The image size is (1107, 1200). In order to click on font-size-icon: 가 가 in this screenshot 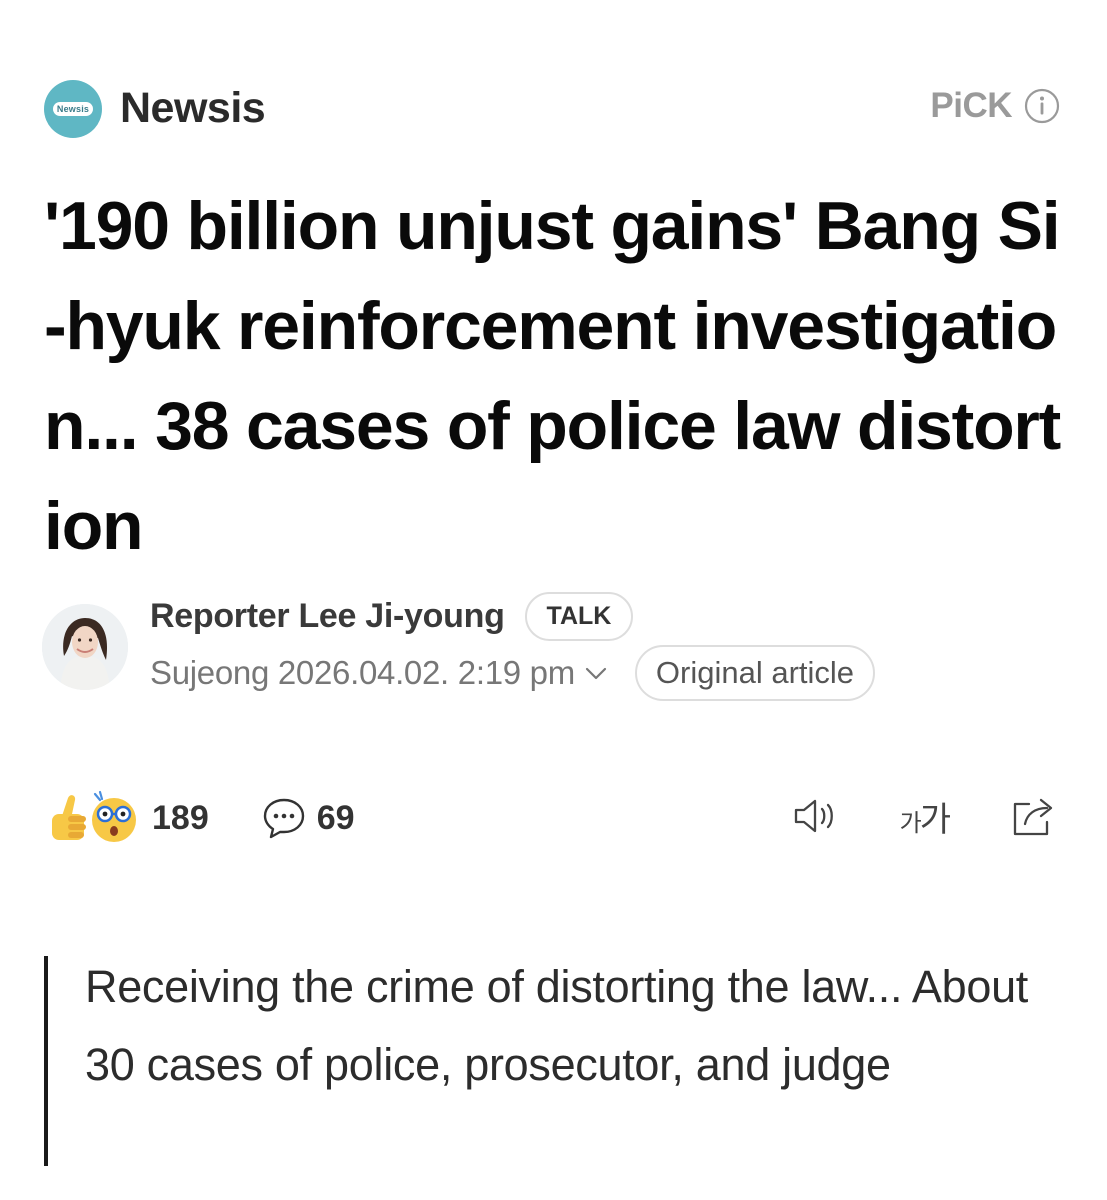, I will do `click(925, 816)`.